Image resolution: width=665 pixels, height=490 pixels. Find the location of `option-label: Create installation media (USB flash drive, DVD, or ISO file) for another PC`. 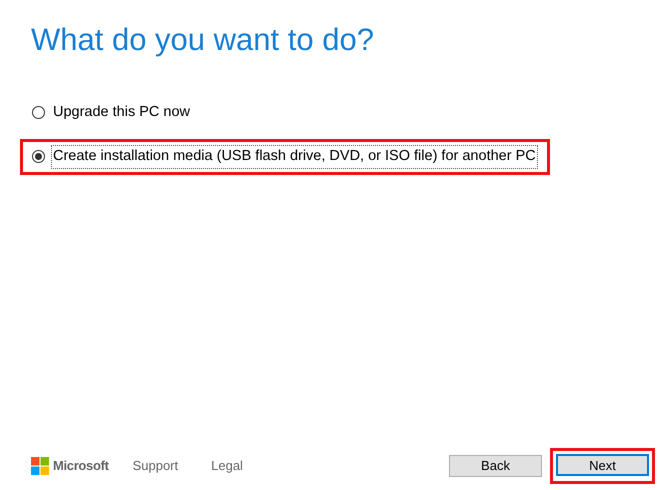

option-label: Create installation media (USB flash drive, DVD, or ISO file) for another PC is located at coordinates (294, 156).